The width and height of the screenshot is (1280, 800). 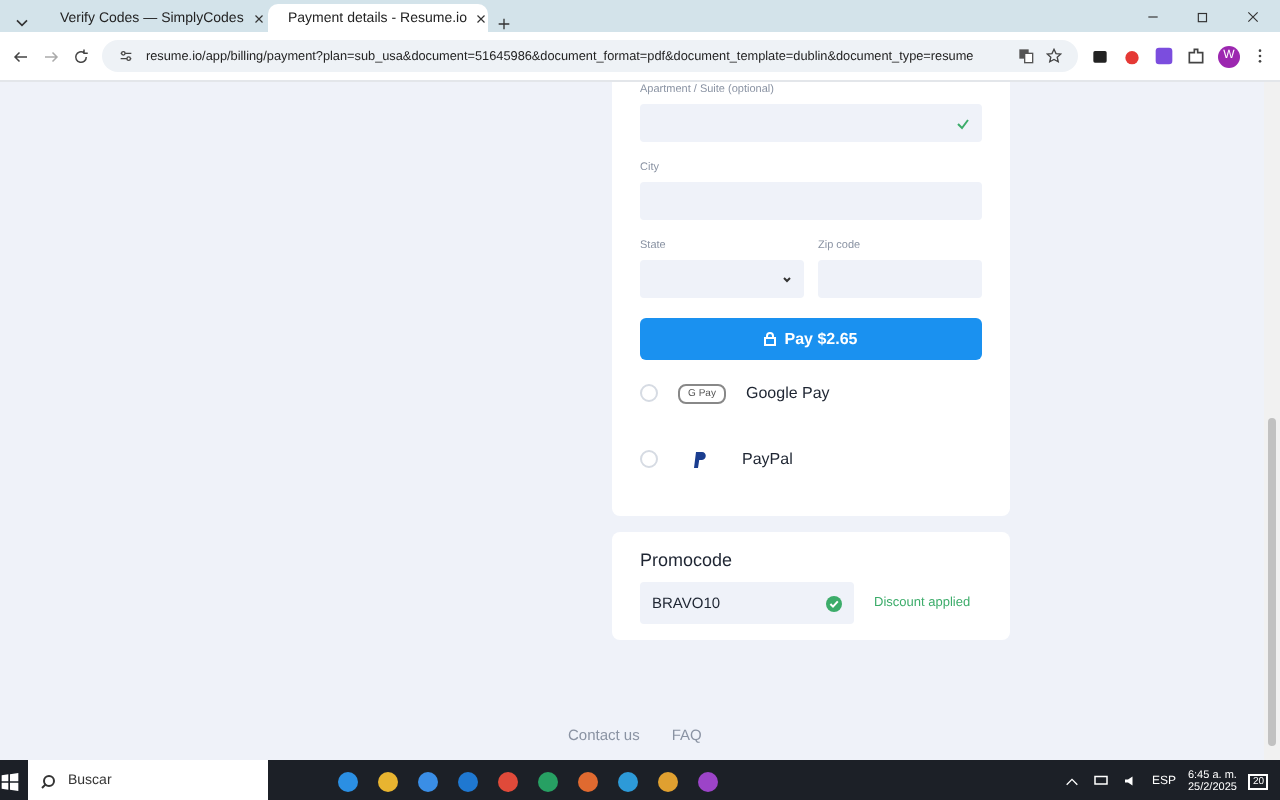 What do you see at coordinates (1054, 56) in the screenshot?
I see `star-icon` at bounding box center [1054, 56].